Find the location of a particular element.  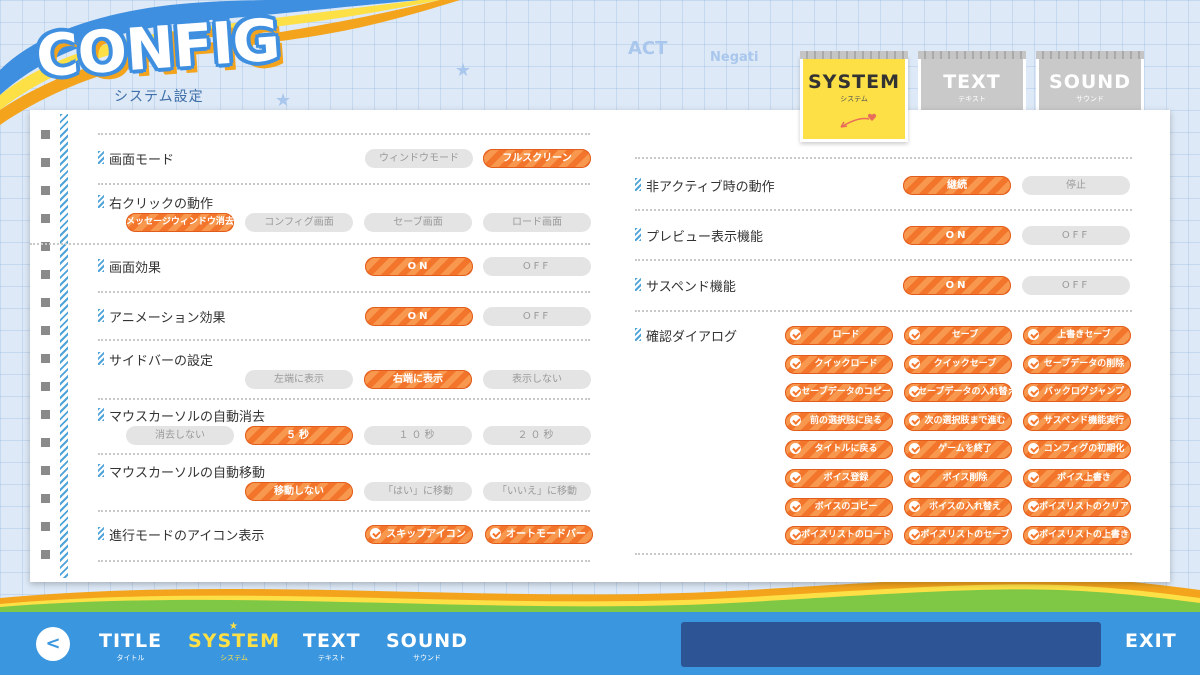

right-click-label: 右クリックの動作 is located at coordinates (155, 202).